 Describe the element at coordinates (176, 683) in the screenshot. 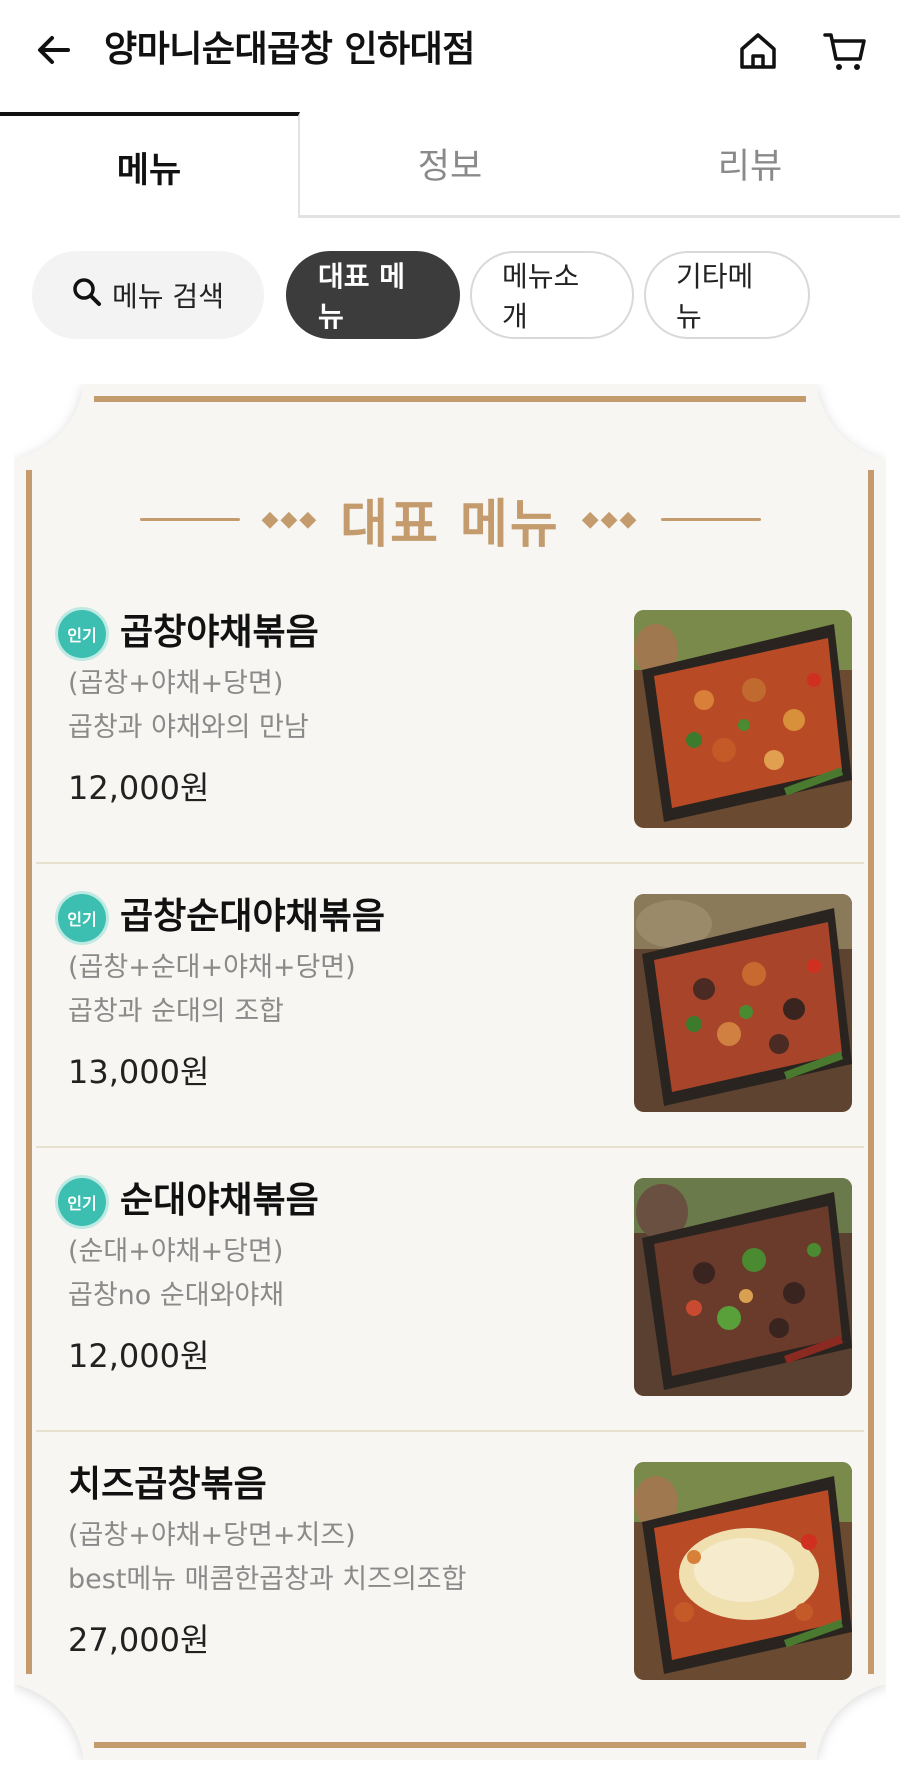

I see `menu-ingredients: (곱창+야채+당면)` at that location.